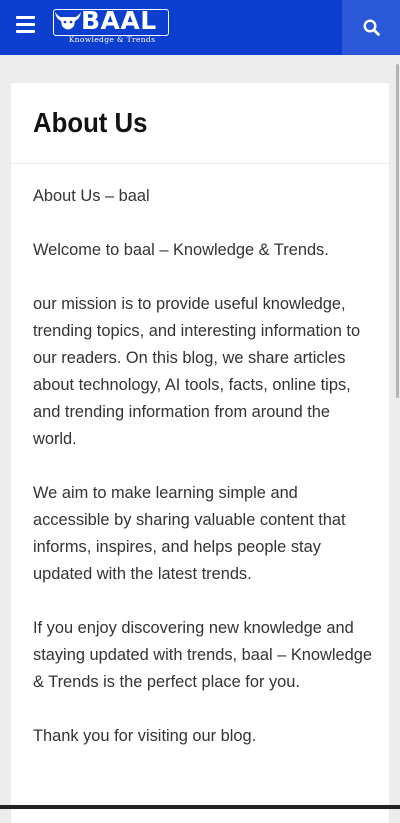  What do you see at coordinates (200, 163) in the screenshot?
I see `title-divider` at bounding box center [200, 163].